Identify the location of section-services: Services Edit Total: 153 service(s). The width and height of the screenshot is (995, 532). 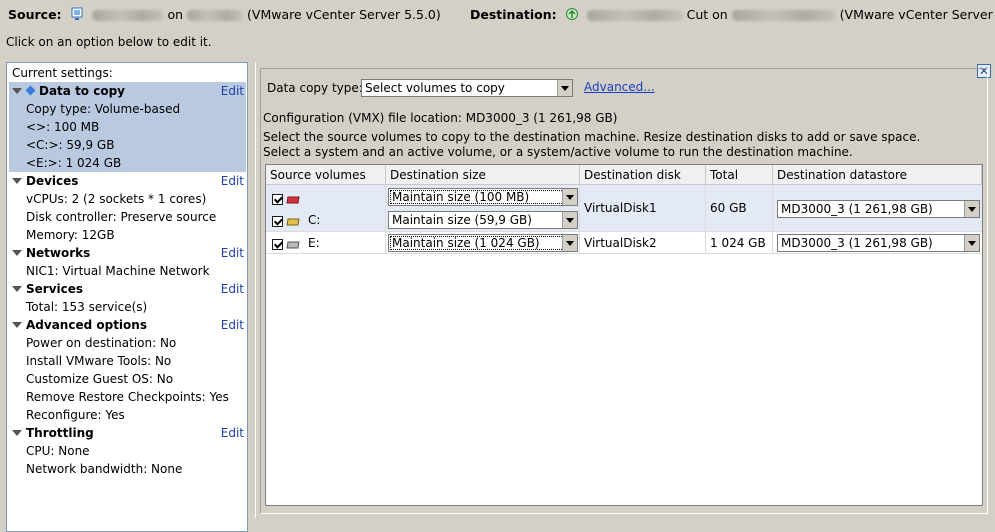
(127, 298).